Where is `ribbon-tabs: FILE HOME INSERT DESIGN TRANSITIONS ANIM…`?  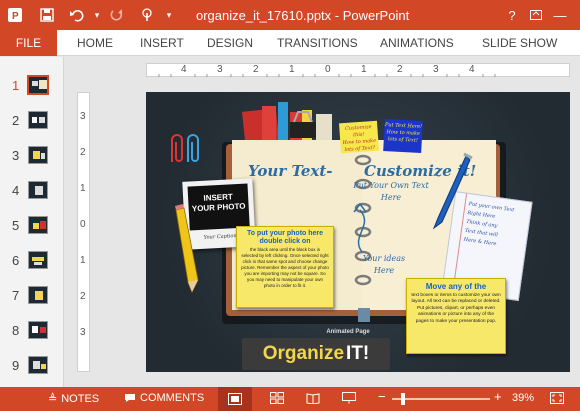 ribbon-tabs: FILE HOME INSERT DESIGN TRANSITIONS ANIM… is located at coordinates (290, 43).